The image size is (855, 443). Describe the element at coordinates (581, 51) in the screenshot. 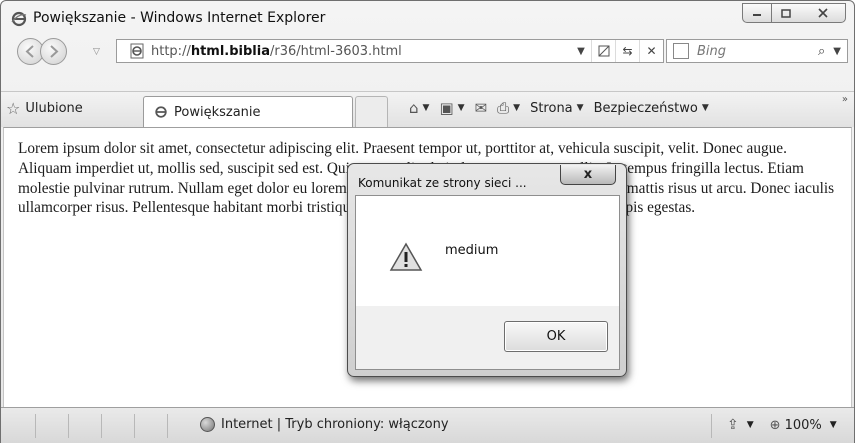

I see `address-dropdown-icon: ▼` at that location.